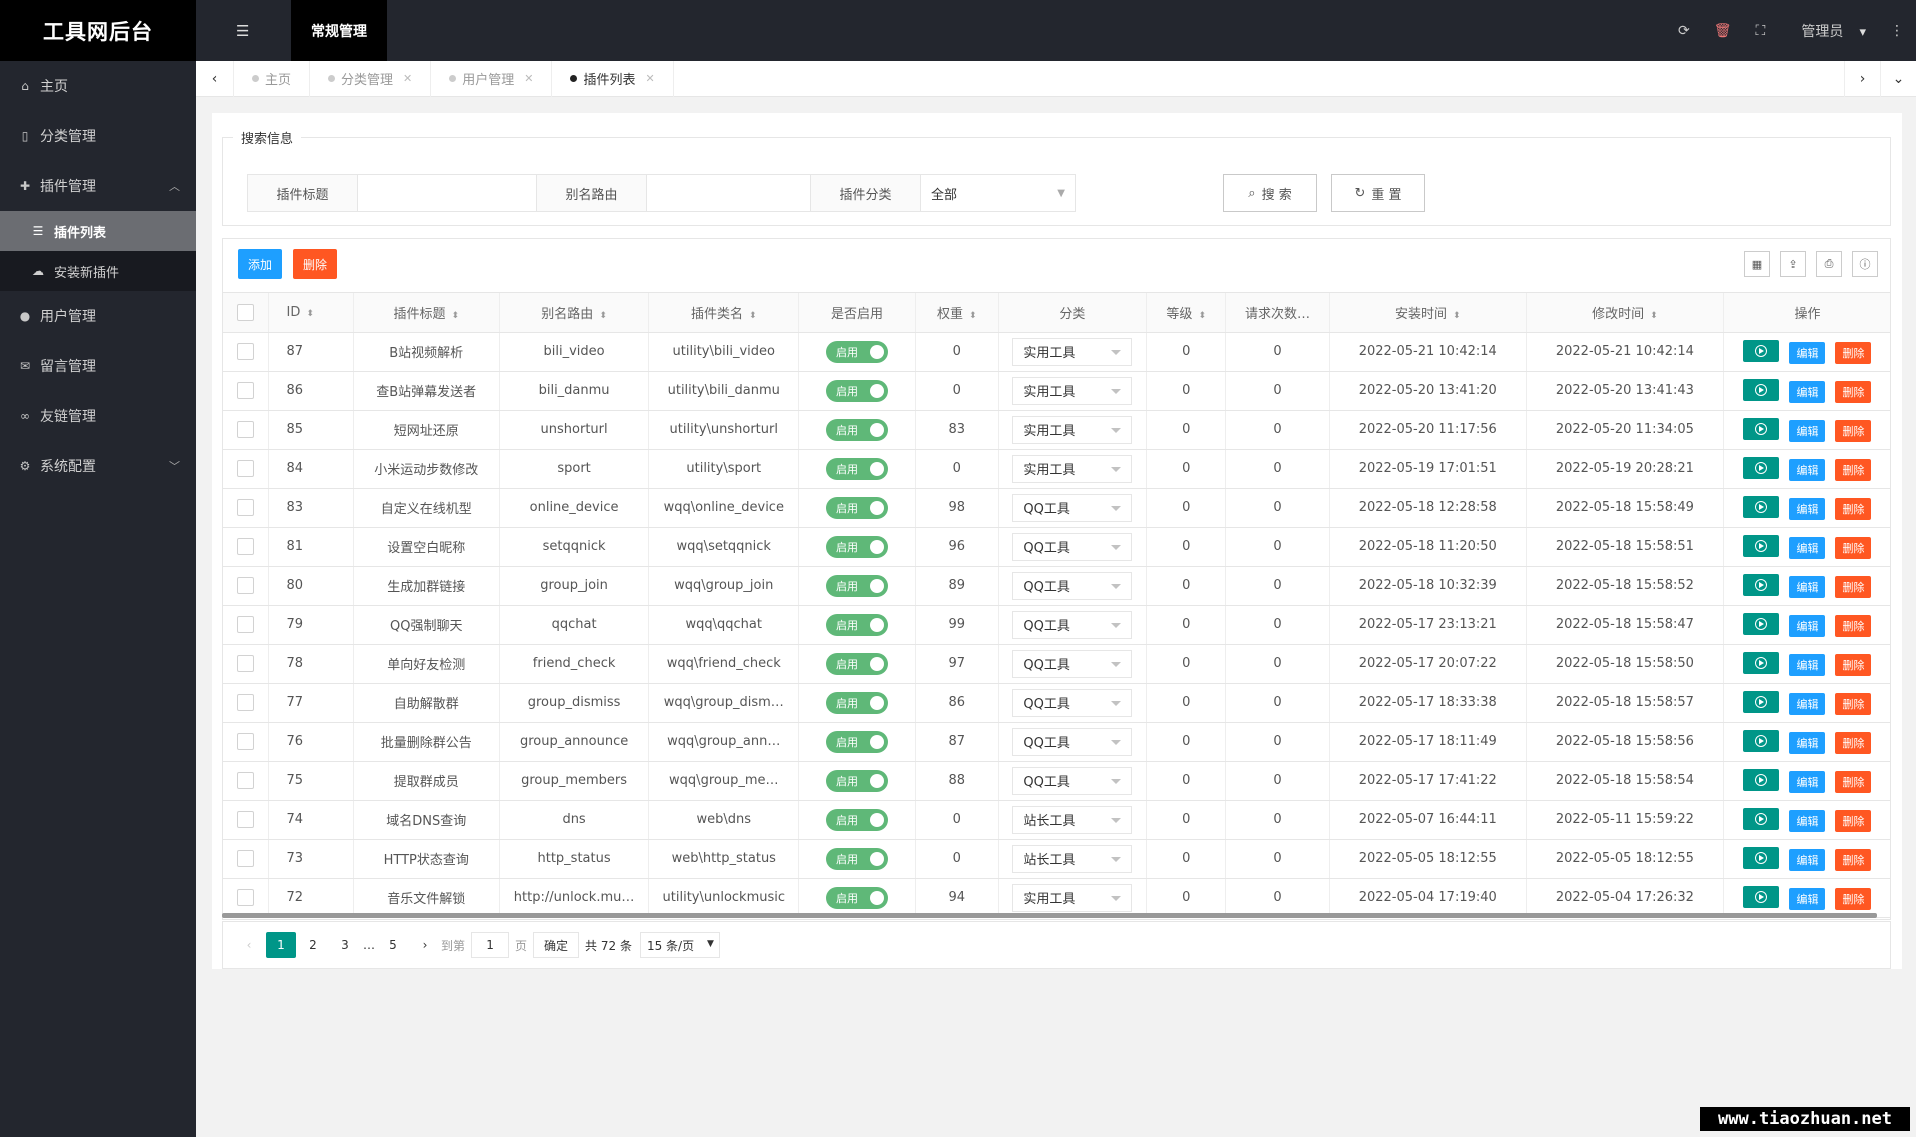  I want to click on sidebar-item-category: ▯ 分类管理, so click(98, 136).